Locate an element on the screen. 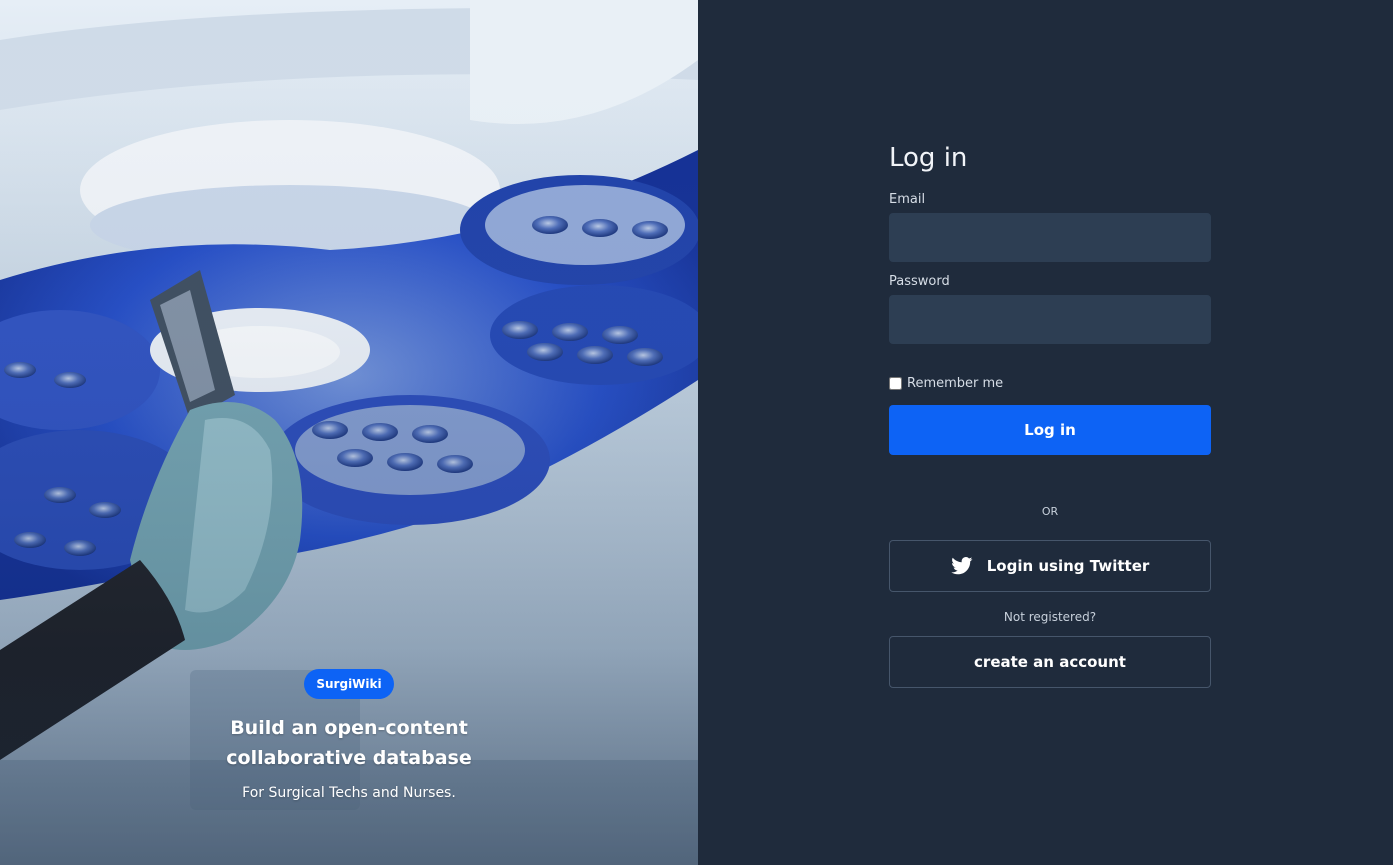  twitter-login-label: Login using Twitter is located at coordinates (1068, 566).